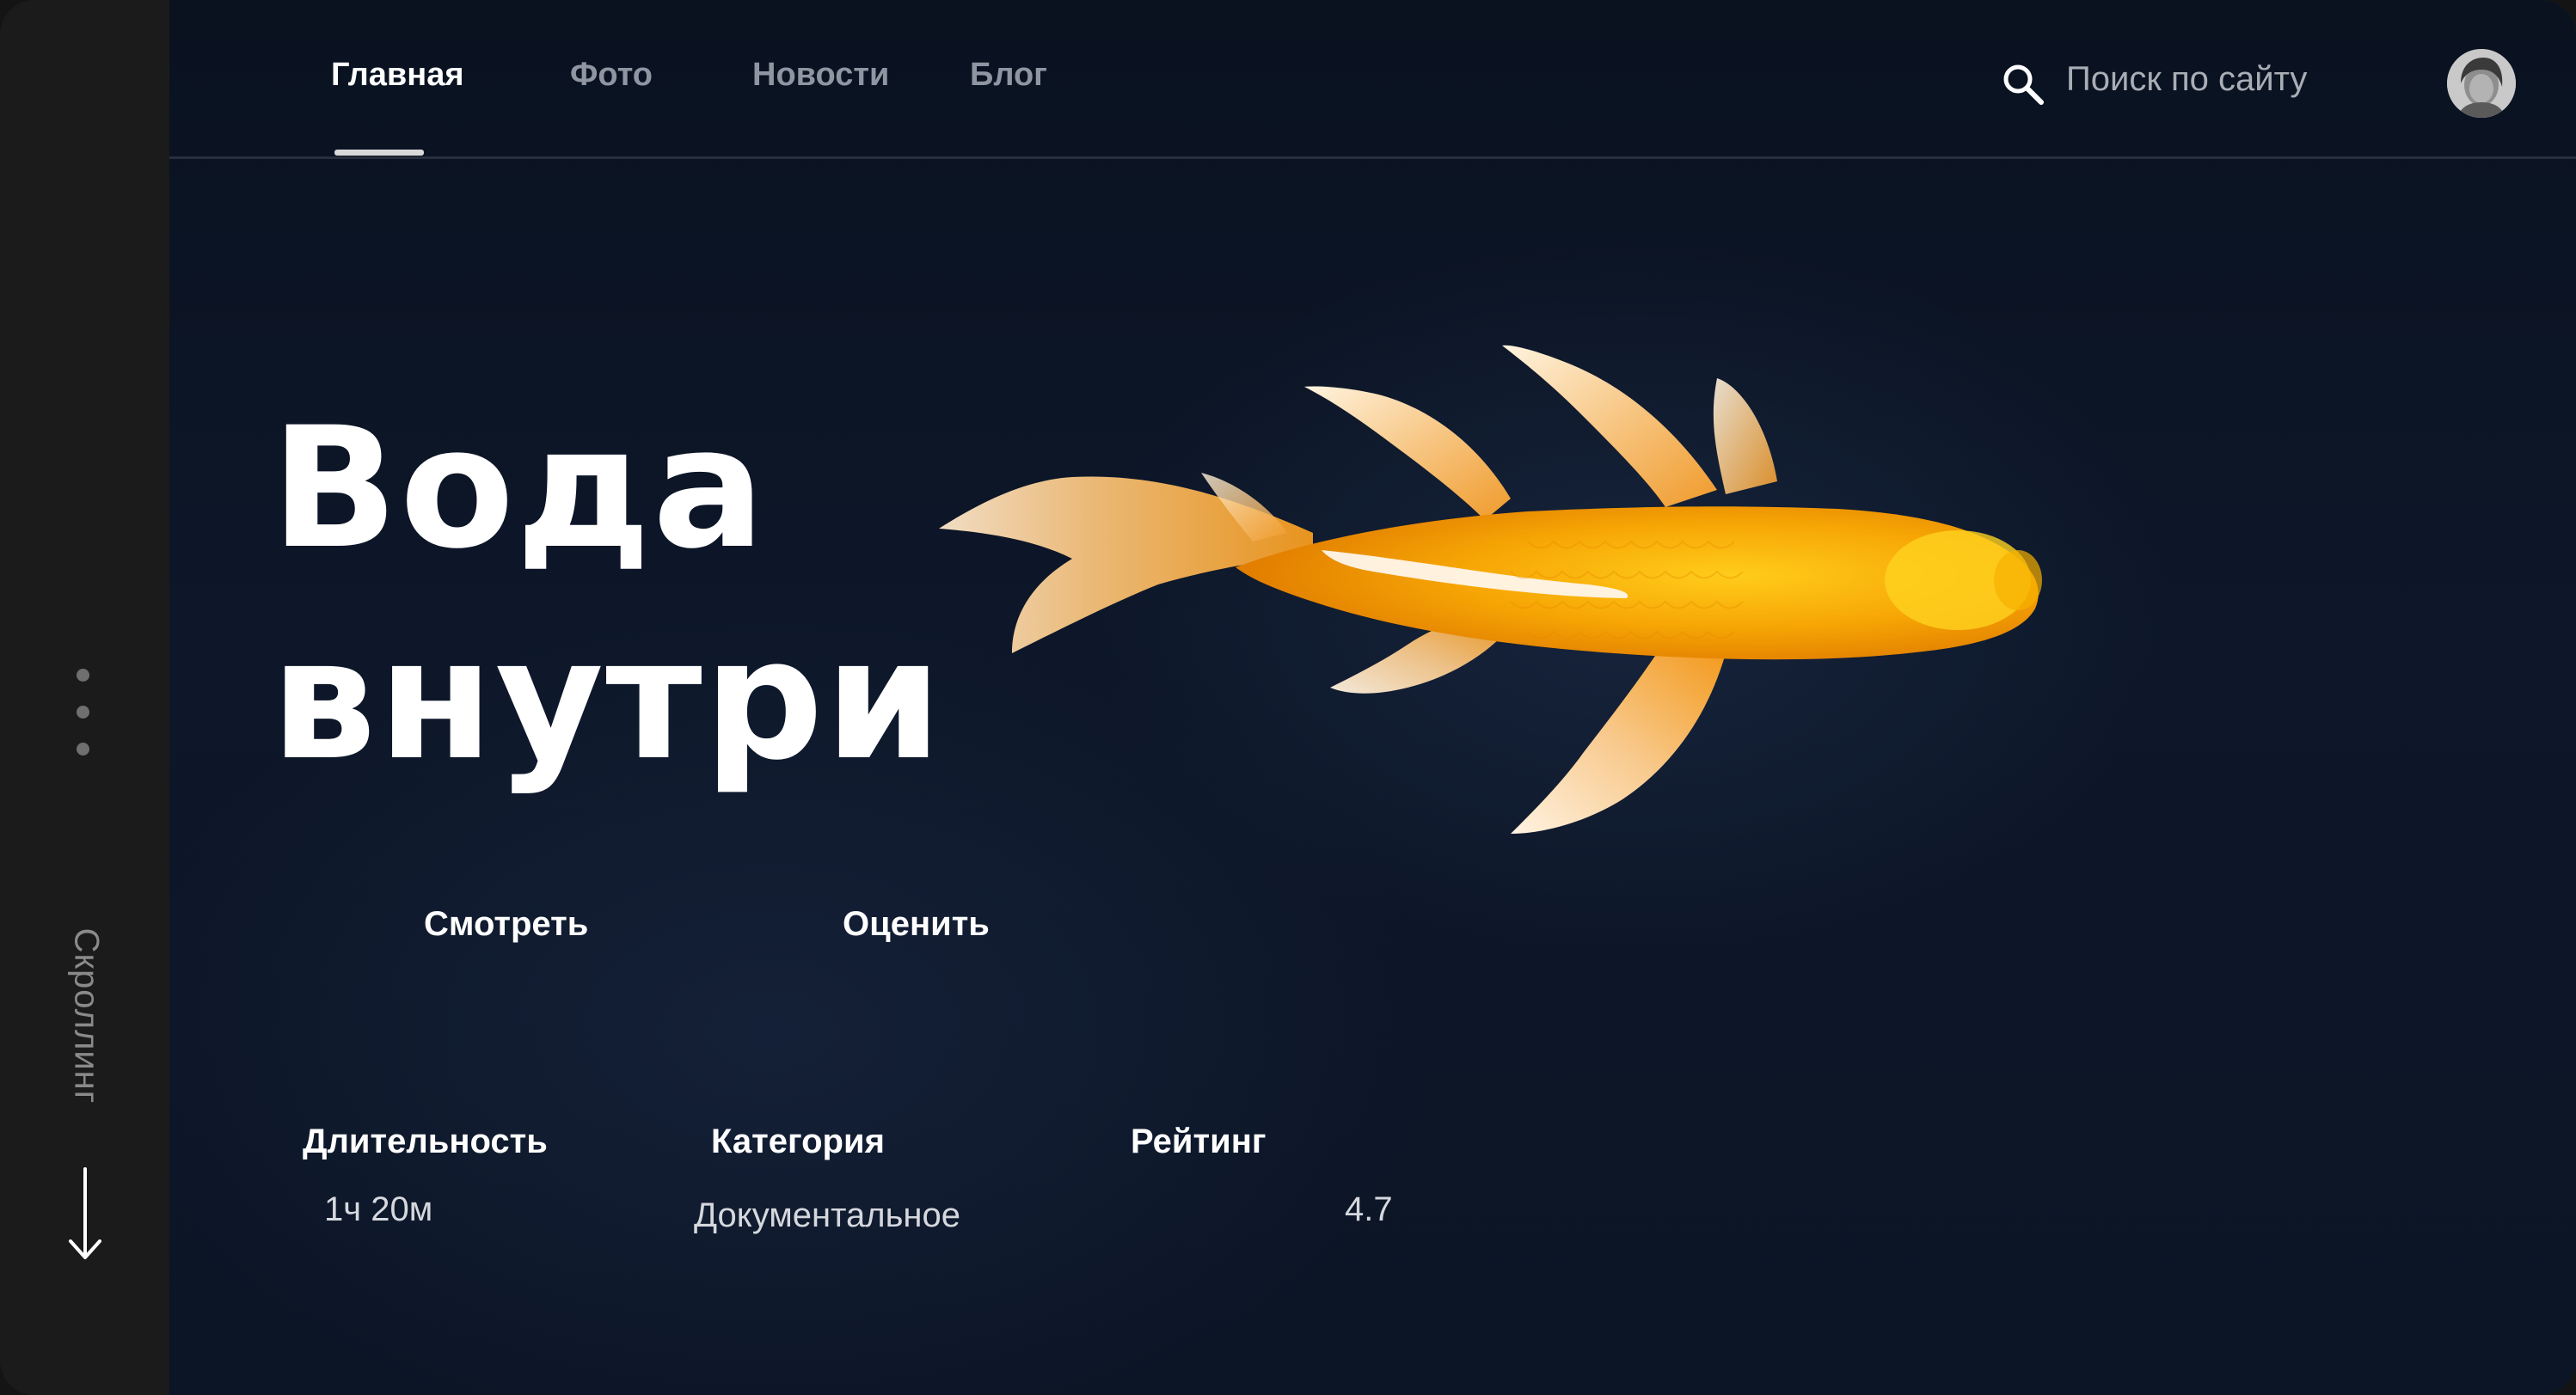 This screenshot has height=1395, width=2576. Describe the element at coordinates (2212, 79) in the screenshot. I see `search-input` at that location.